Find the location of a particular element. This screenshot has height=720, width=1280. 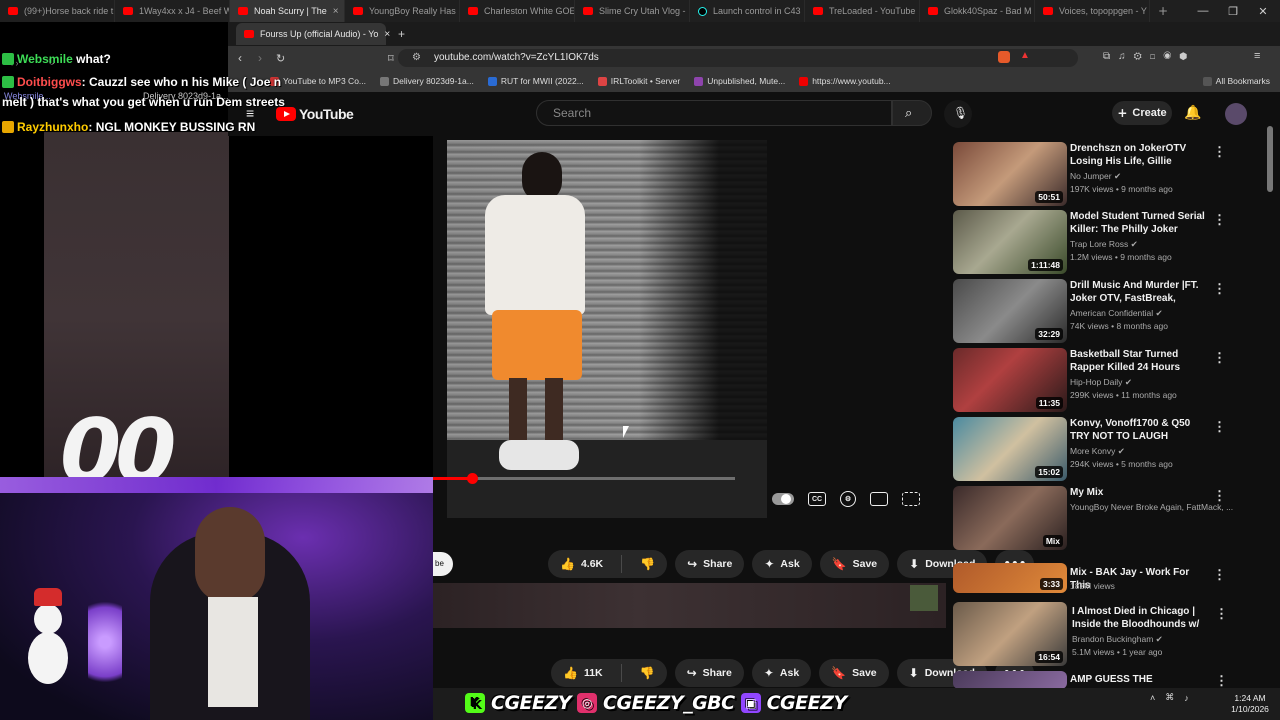

extensions-icons: ⧉♫⚙◻◉⬢ is located at coordinates (1149, 56).